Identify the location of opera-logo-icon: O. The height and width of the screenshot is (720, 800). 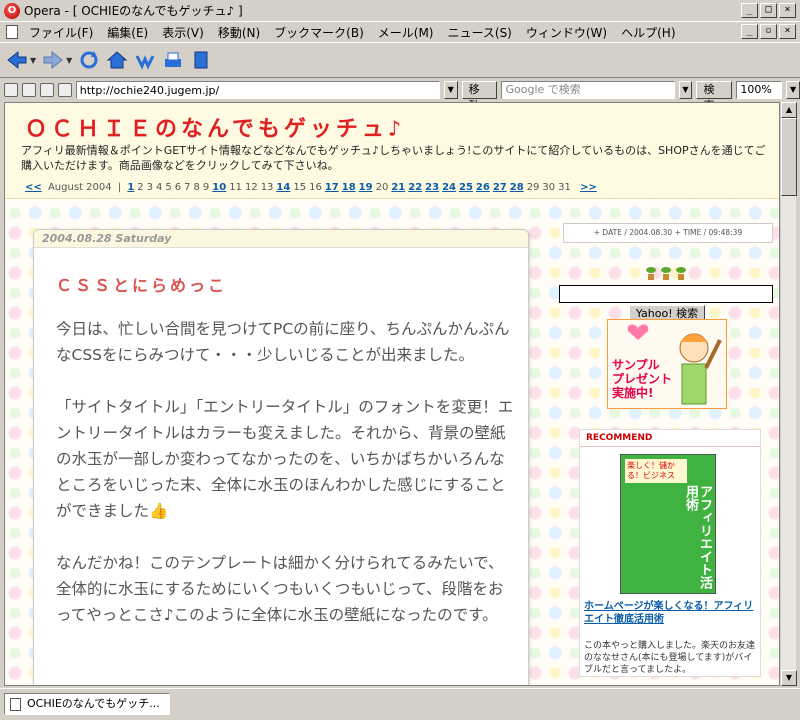
(12, 10).